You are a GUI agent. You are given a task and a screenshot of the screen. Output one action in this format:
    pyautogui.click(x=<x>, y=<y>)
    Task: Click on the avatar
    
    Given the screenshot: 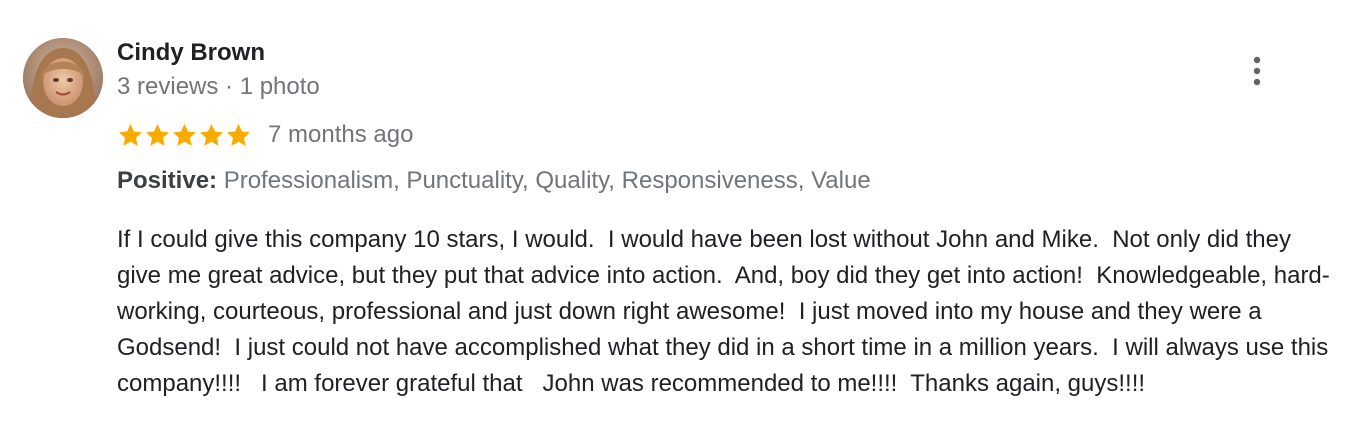 What is the action you would take?
    pyautogui.click(x=63, y=78)
    